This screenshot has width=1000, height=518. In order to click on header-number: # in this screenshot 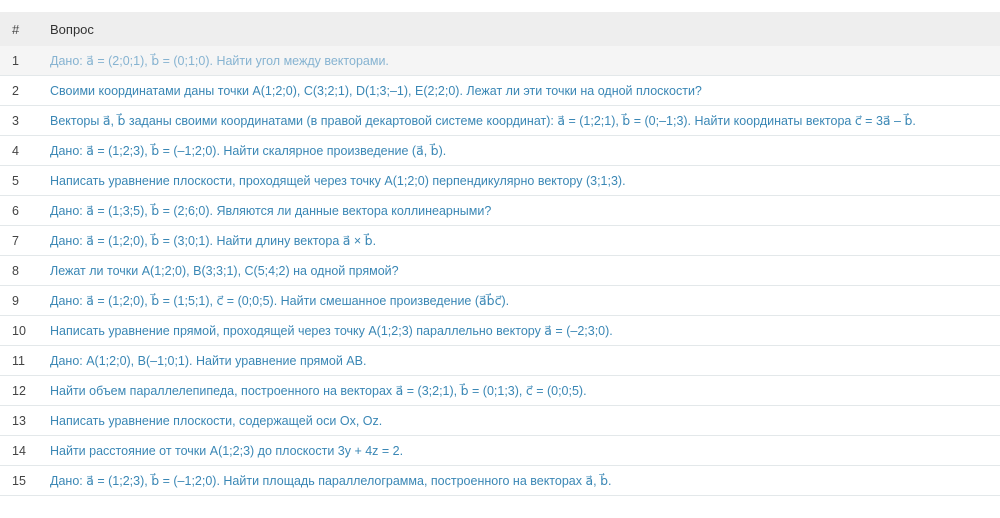, I will do `click(16, 29)`.